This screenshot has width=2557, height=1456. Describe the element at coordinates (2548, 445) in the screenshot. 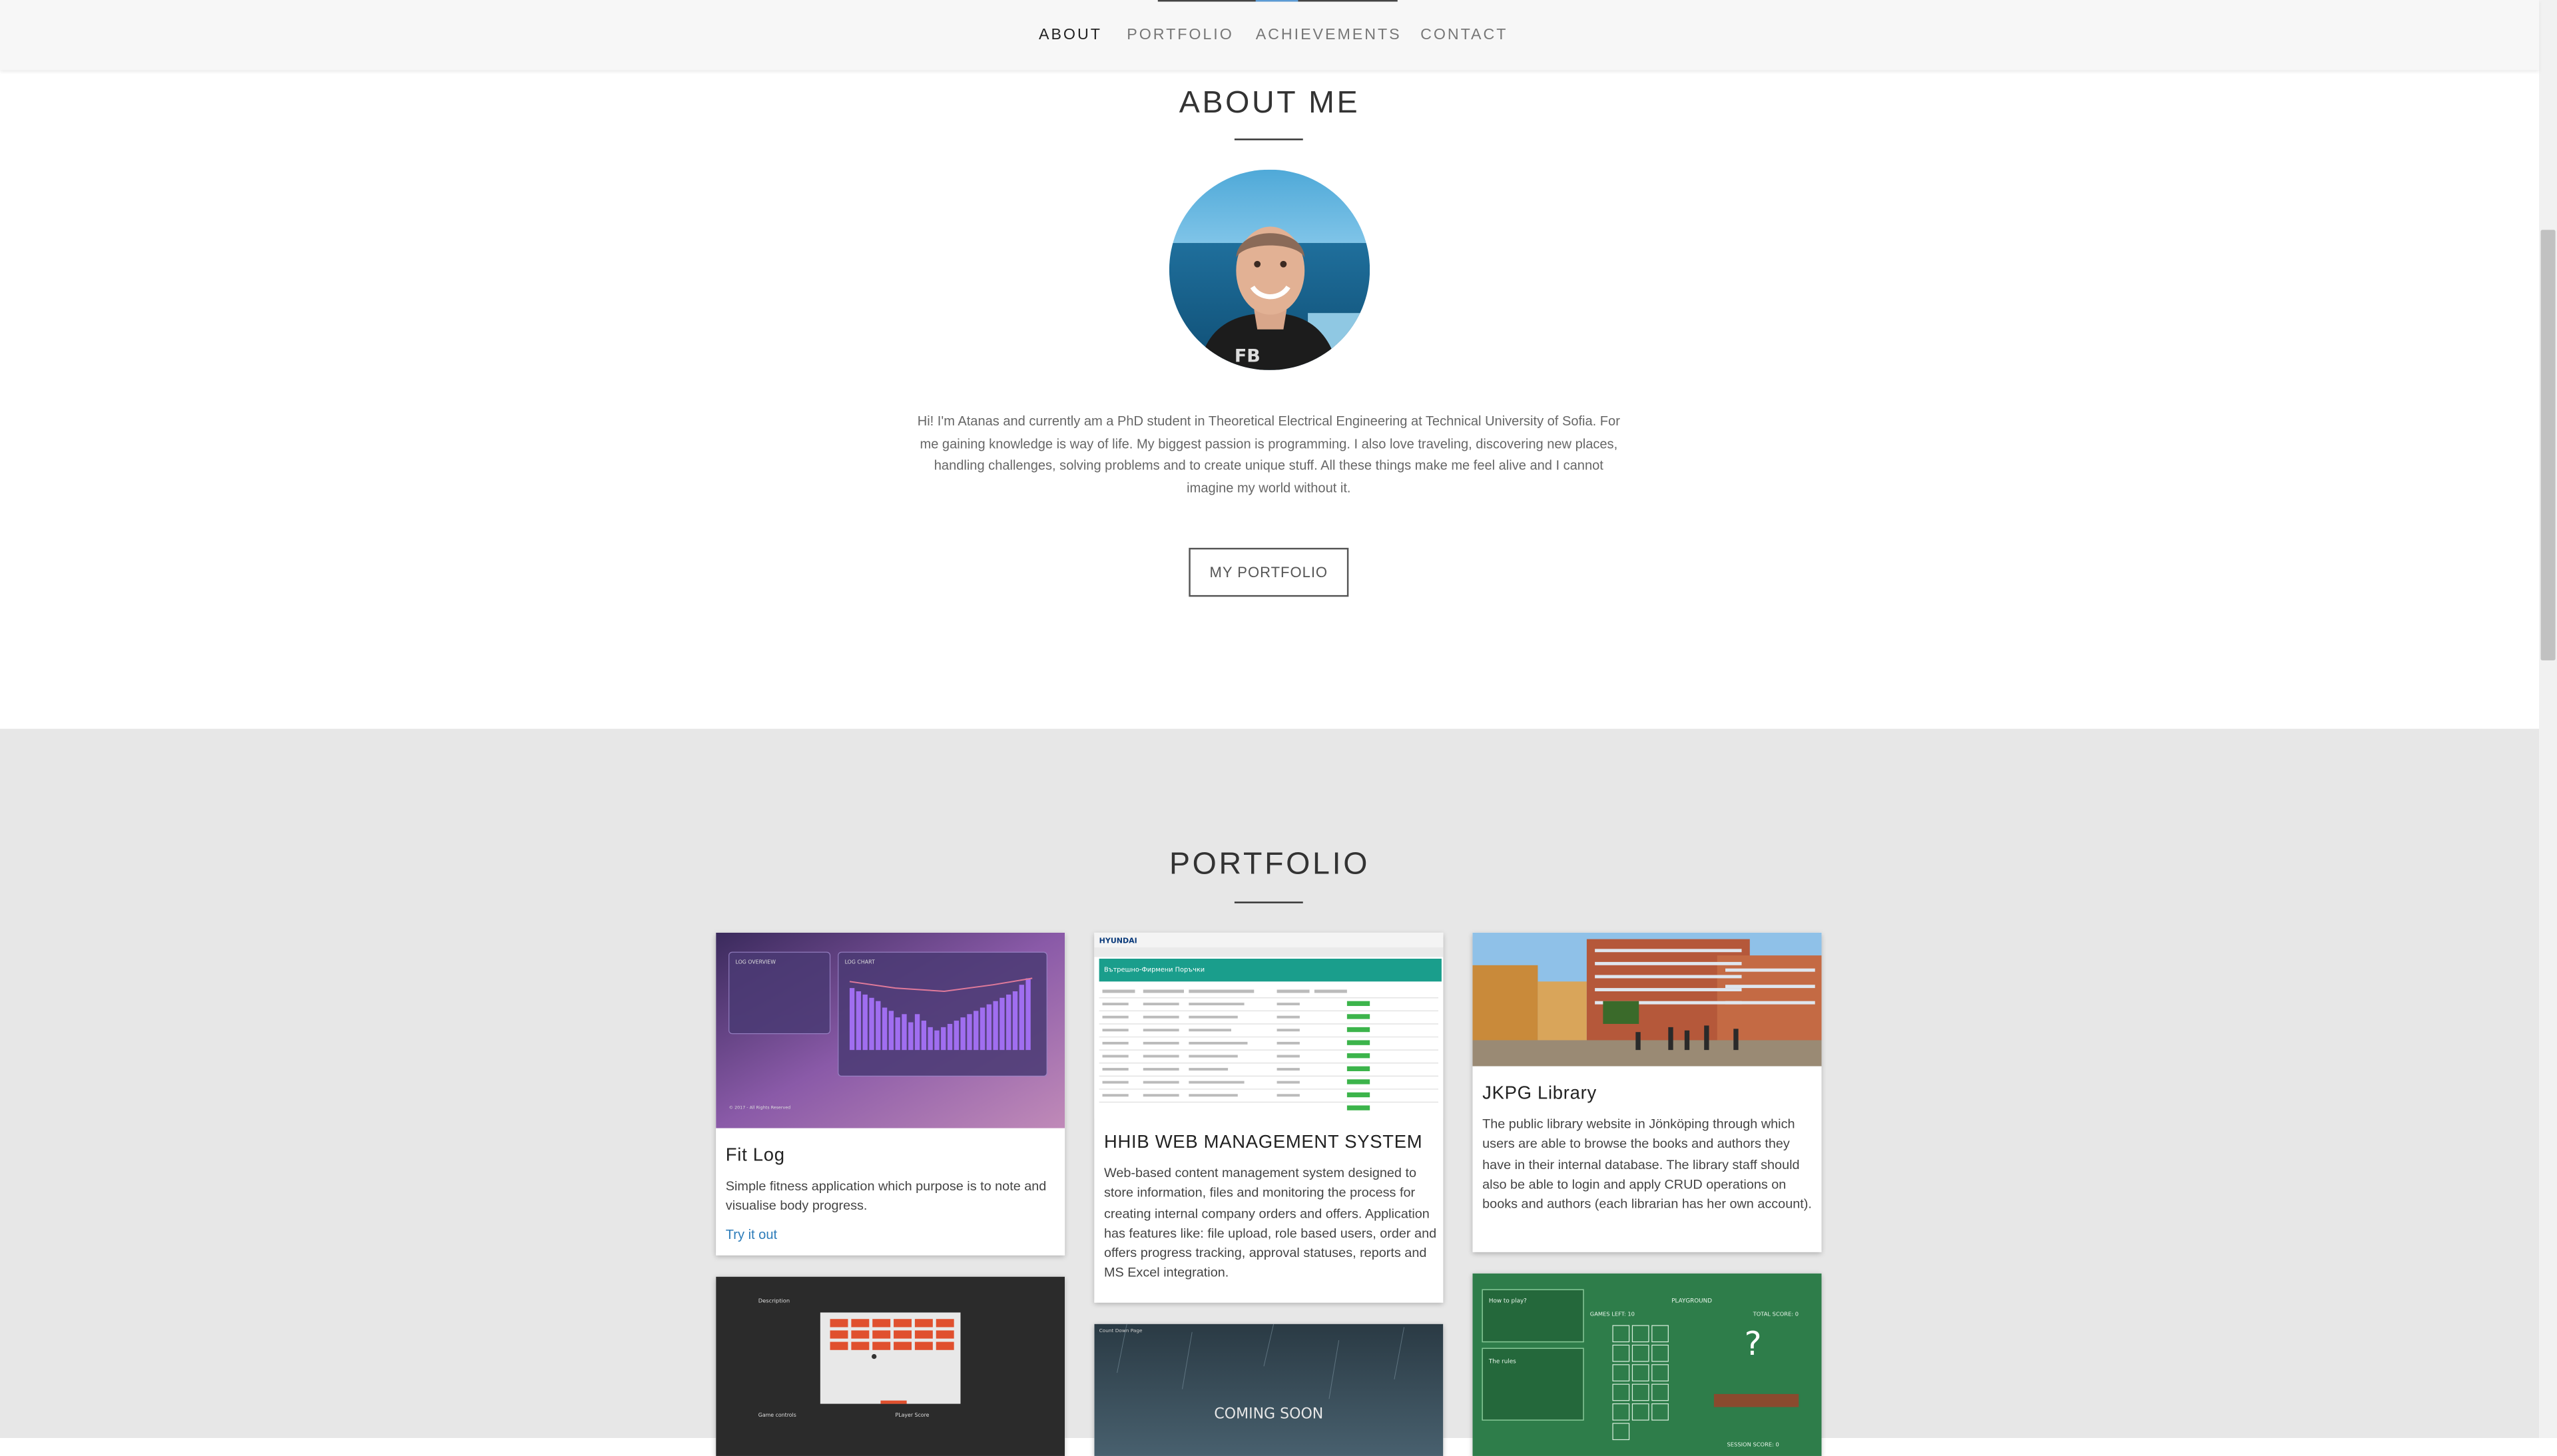

I see `page-scrollbar-thumb` at that location.